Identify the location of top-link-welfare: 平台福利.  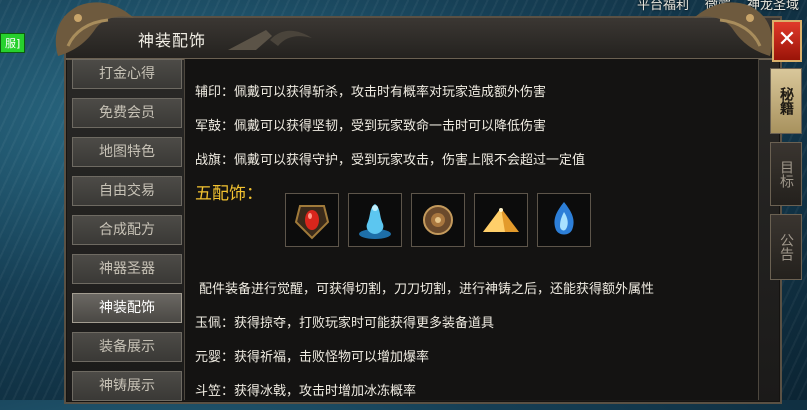
(663, 7).